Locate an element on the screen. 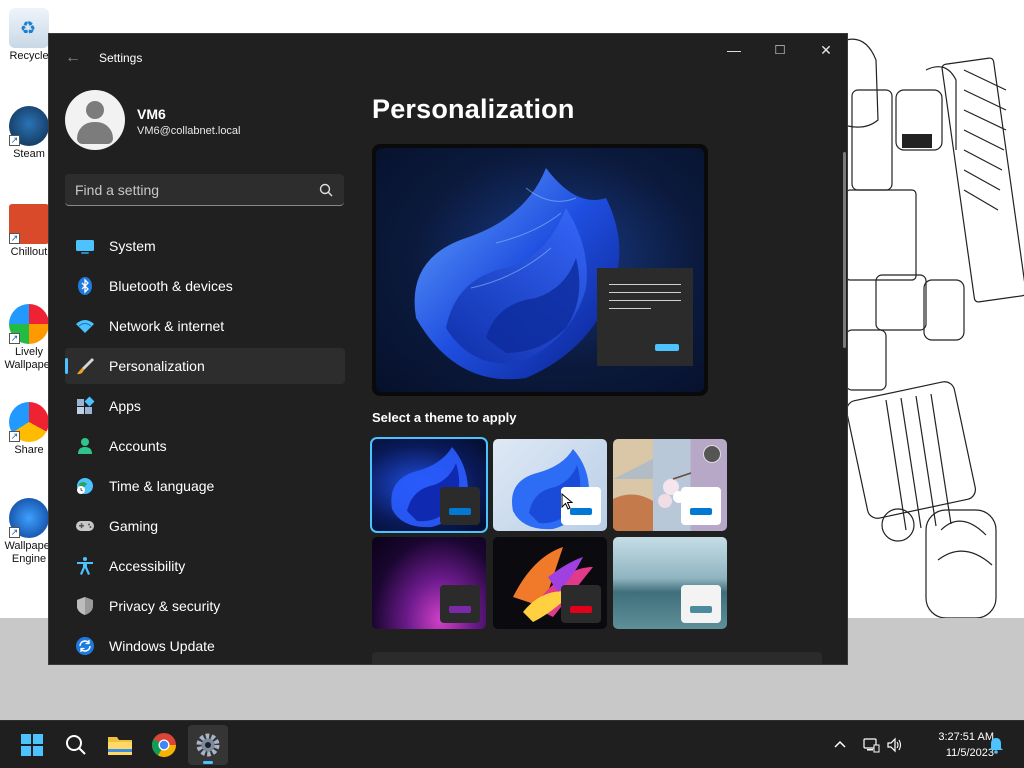 This screenshot has height=768, width=1024. desktop-icon-label: Steam is located at coordinates (29, 154).